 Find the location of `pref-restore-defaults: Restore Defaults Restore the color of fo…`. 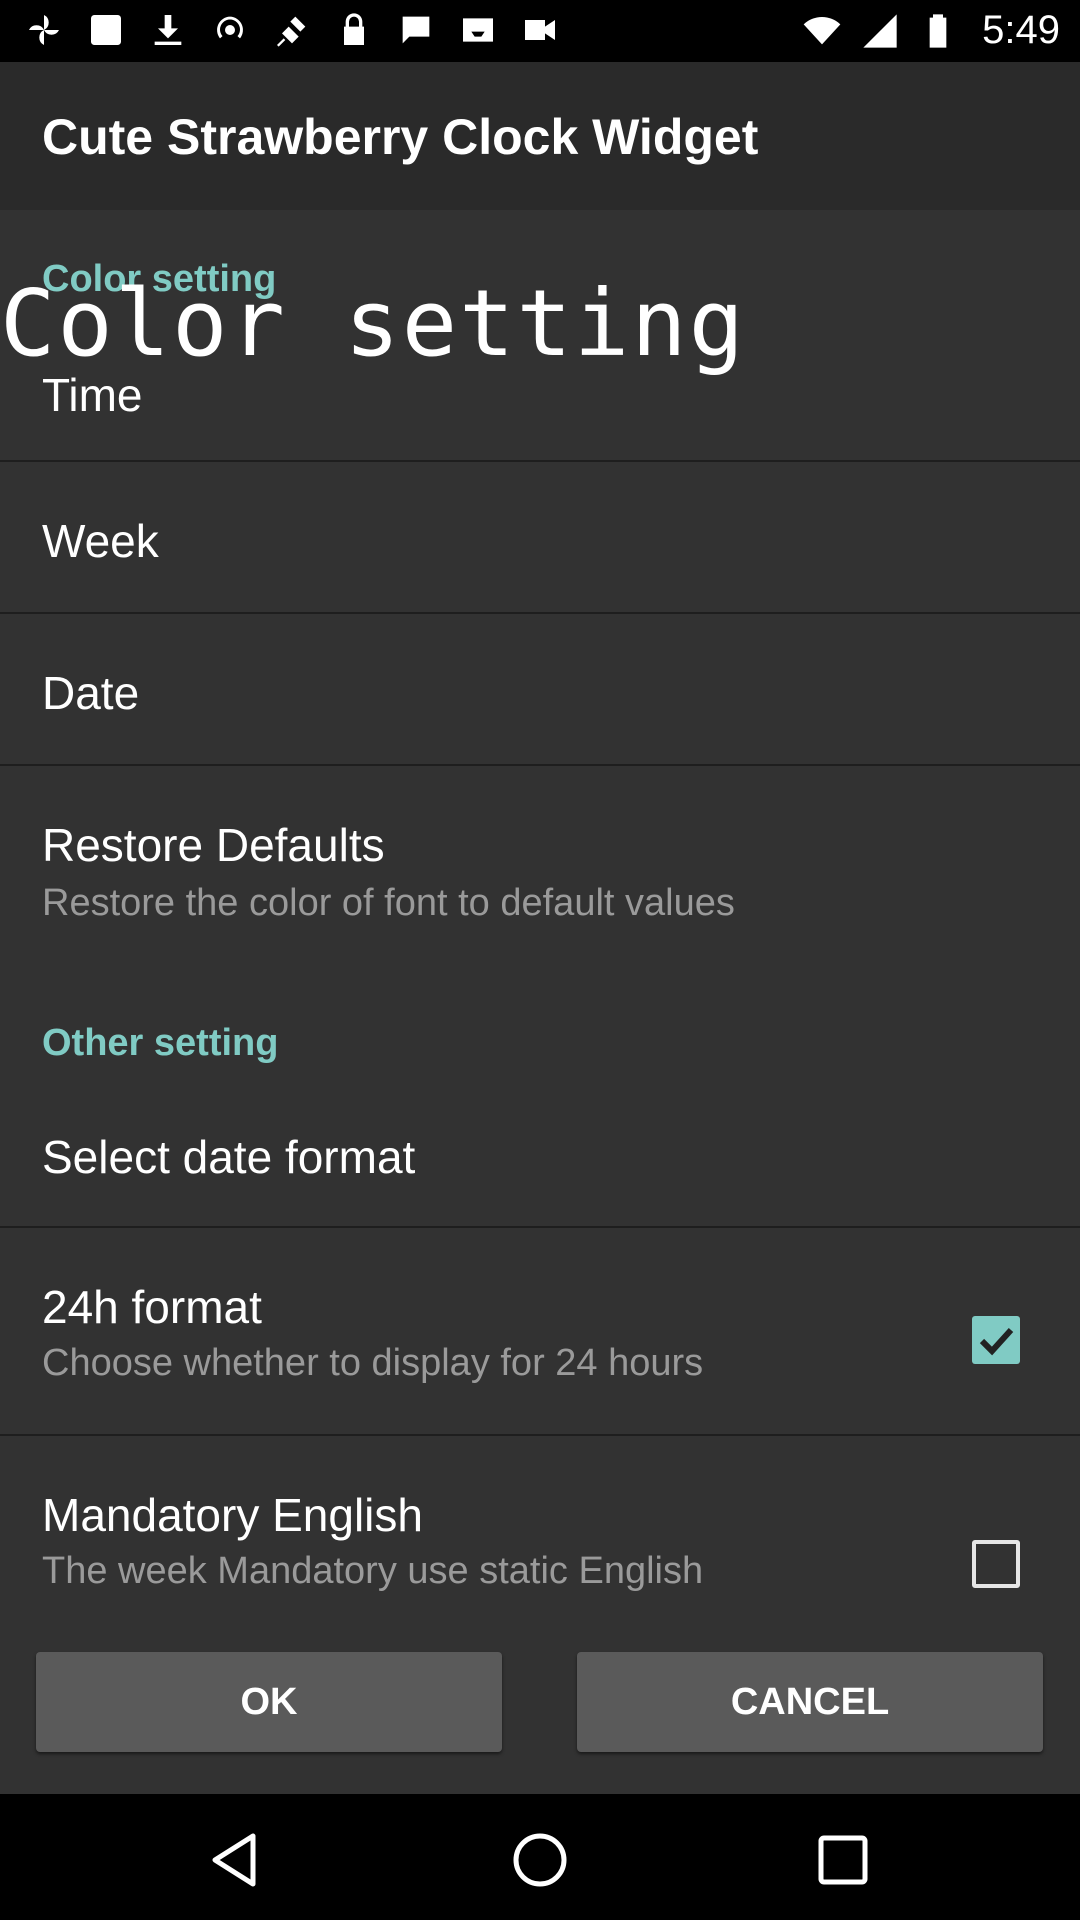

pref-restore-defaults: Restore Defaults Restore the color of fo… is located at coordinates (540, 866).